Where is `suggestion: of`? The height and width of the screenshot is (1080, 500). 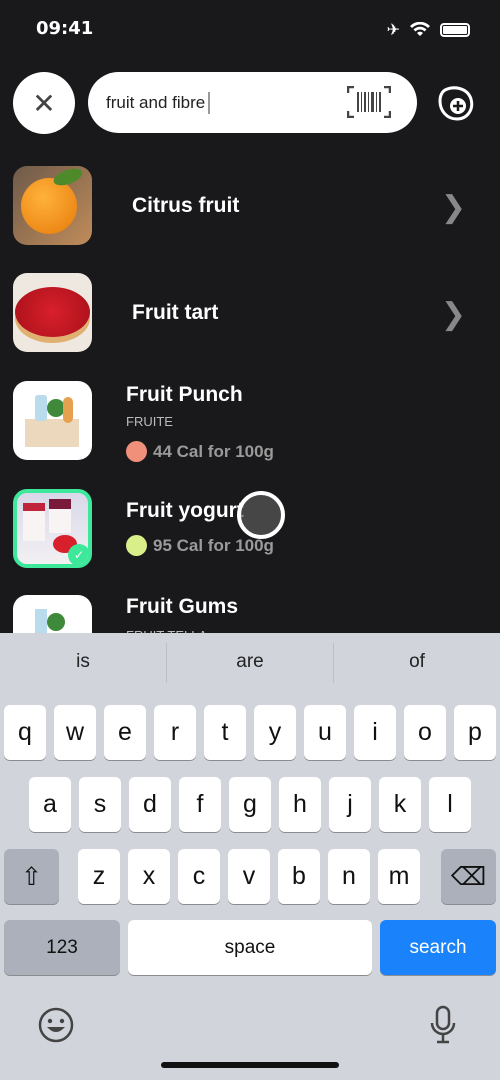 suggestion: of is located at coordinates (417, 662).